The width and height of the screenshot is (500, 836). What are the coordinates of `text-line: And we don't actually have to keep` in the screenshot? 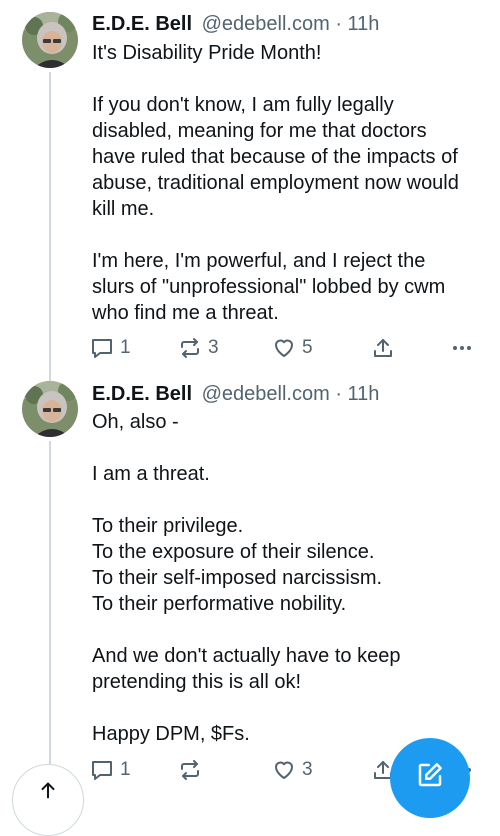 It's located at (246, 656).